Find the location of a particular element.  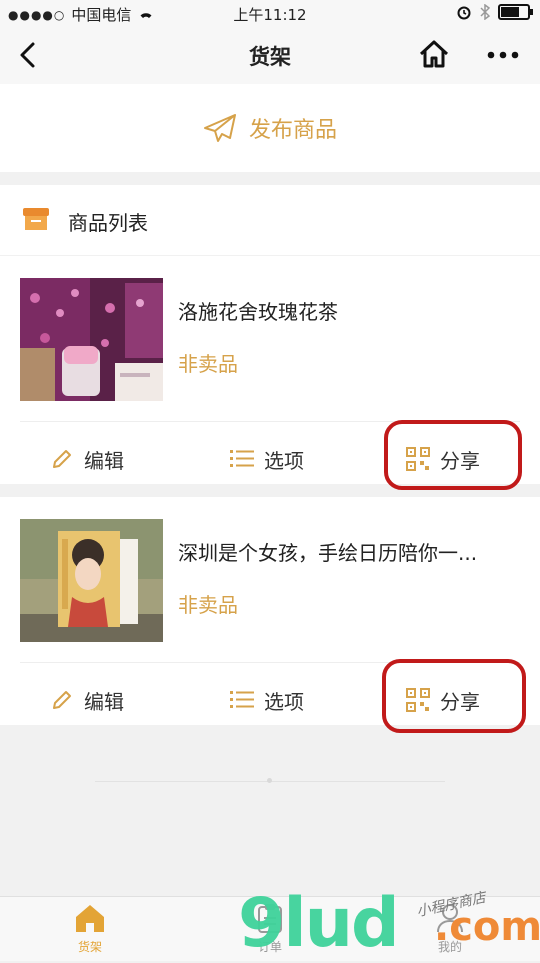

publish-product-button: 发布商品 is located at coordinates (270, 128).